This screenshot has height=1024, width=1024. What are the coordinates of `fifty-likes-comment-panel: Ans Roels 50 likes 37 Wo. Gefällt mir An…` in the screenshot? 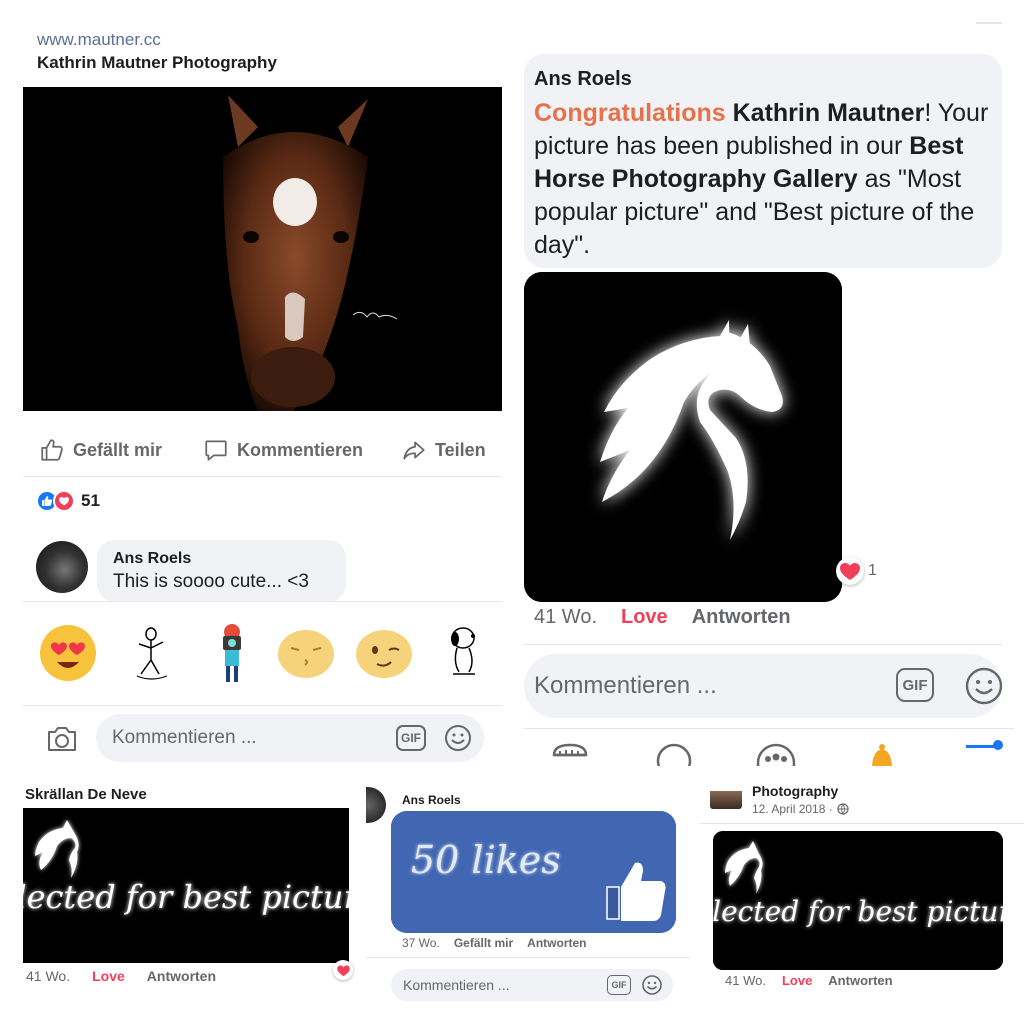 It's located at (528, 900).